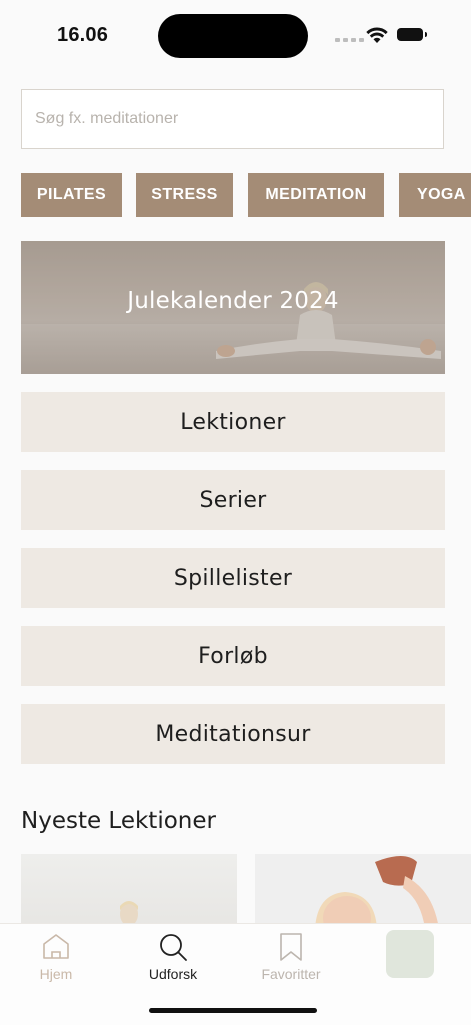  Describe the element at coordinates (233, 734) in the screenshot. I see `category-meditationsur-button: Meditationsur` at that location.